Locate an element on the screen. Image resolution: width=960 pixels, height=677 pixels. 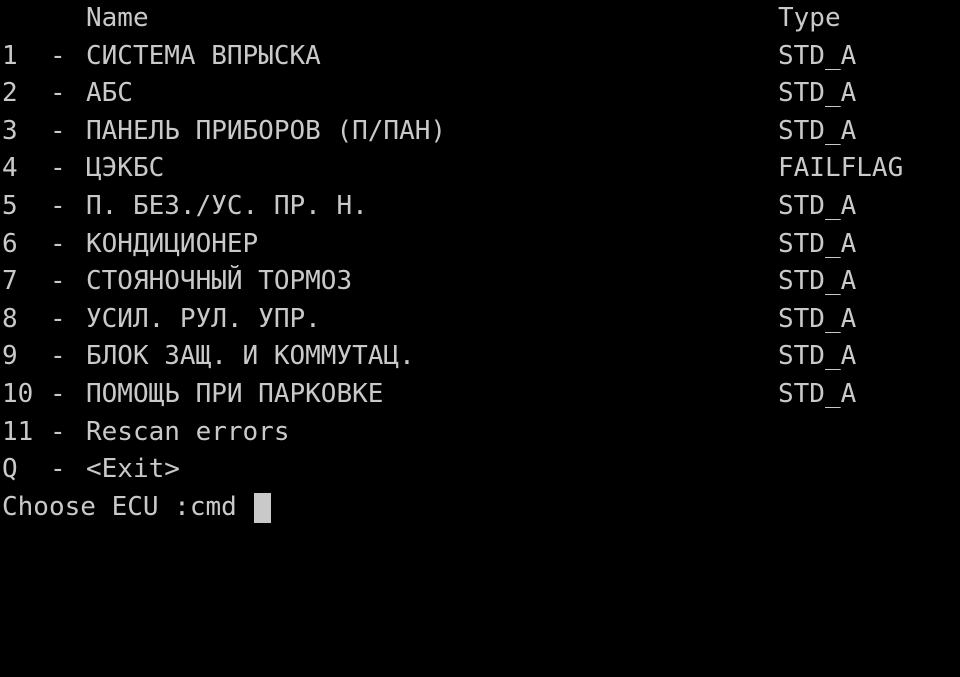
menu-row-index: 7 is located at coordinates (10, 281).